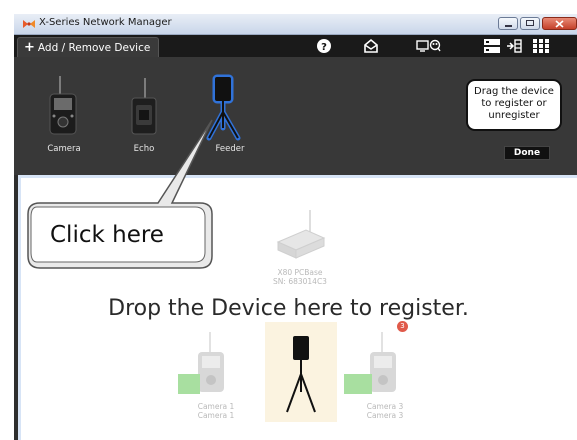 Image resolution: width=577 pixels, height=440 pixels. I want to click on callout-text: Click here, so click(107, 235).